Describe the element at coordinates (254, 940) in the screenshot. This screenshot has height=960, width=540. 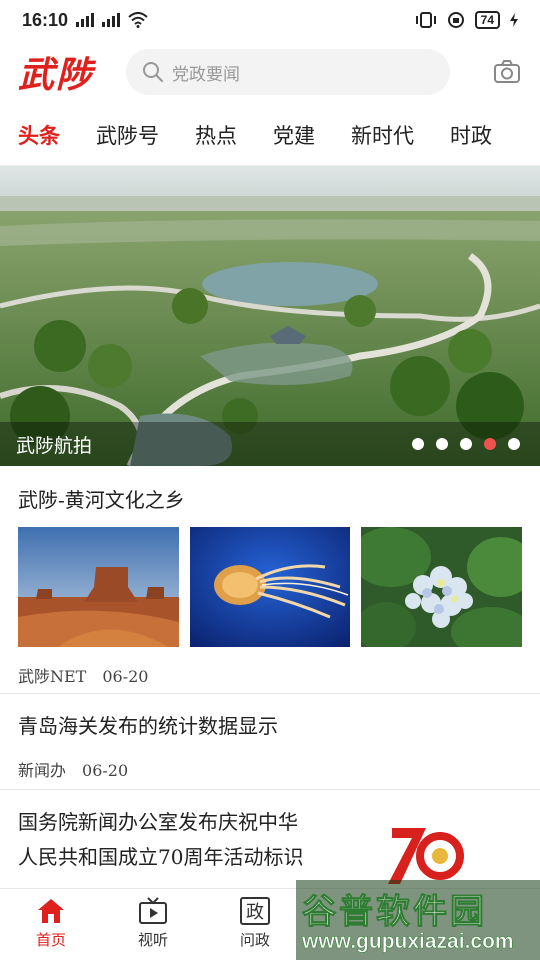
I see `nav-inquiry-label: 问政` at that location.